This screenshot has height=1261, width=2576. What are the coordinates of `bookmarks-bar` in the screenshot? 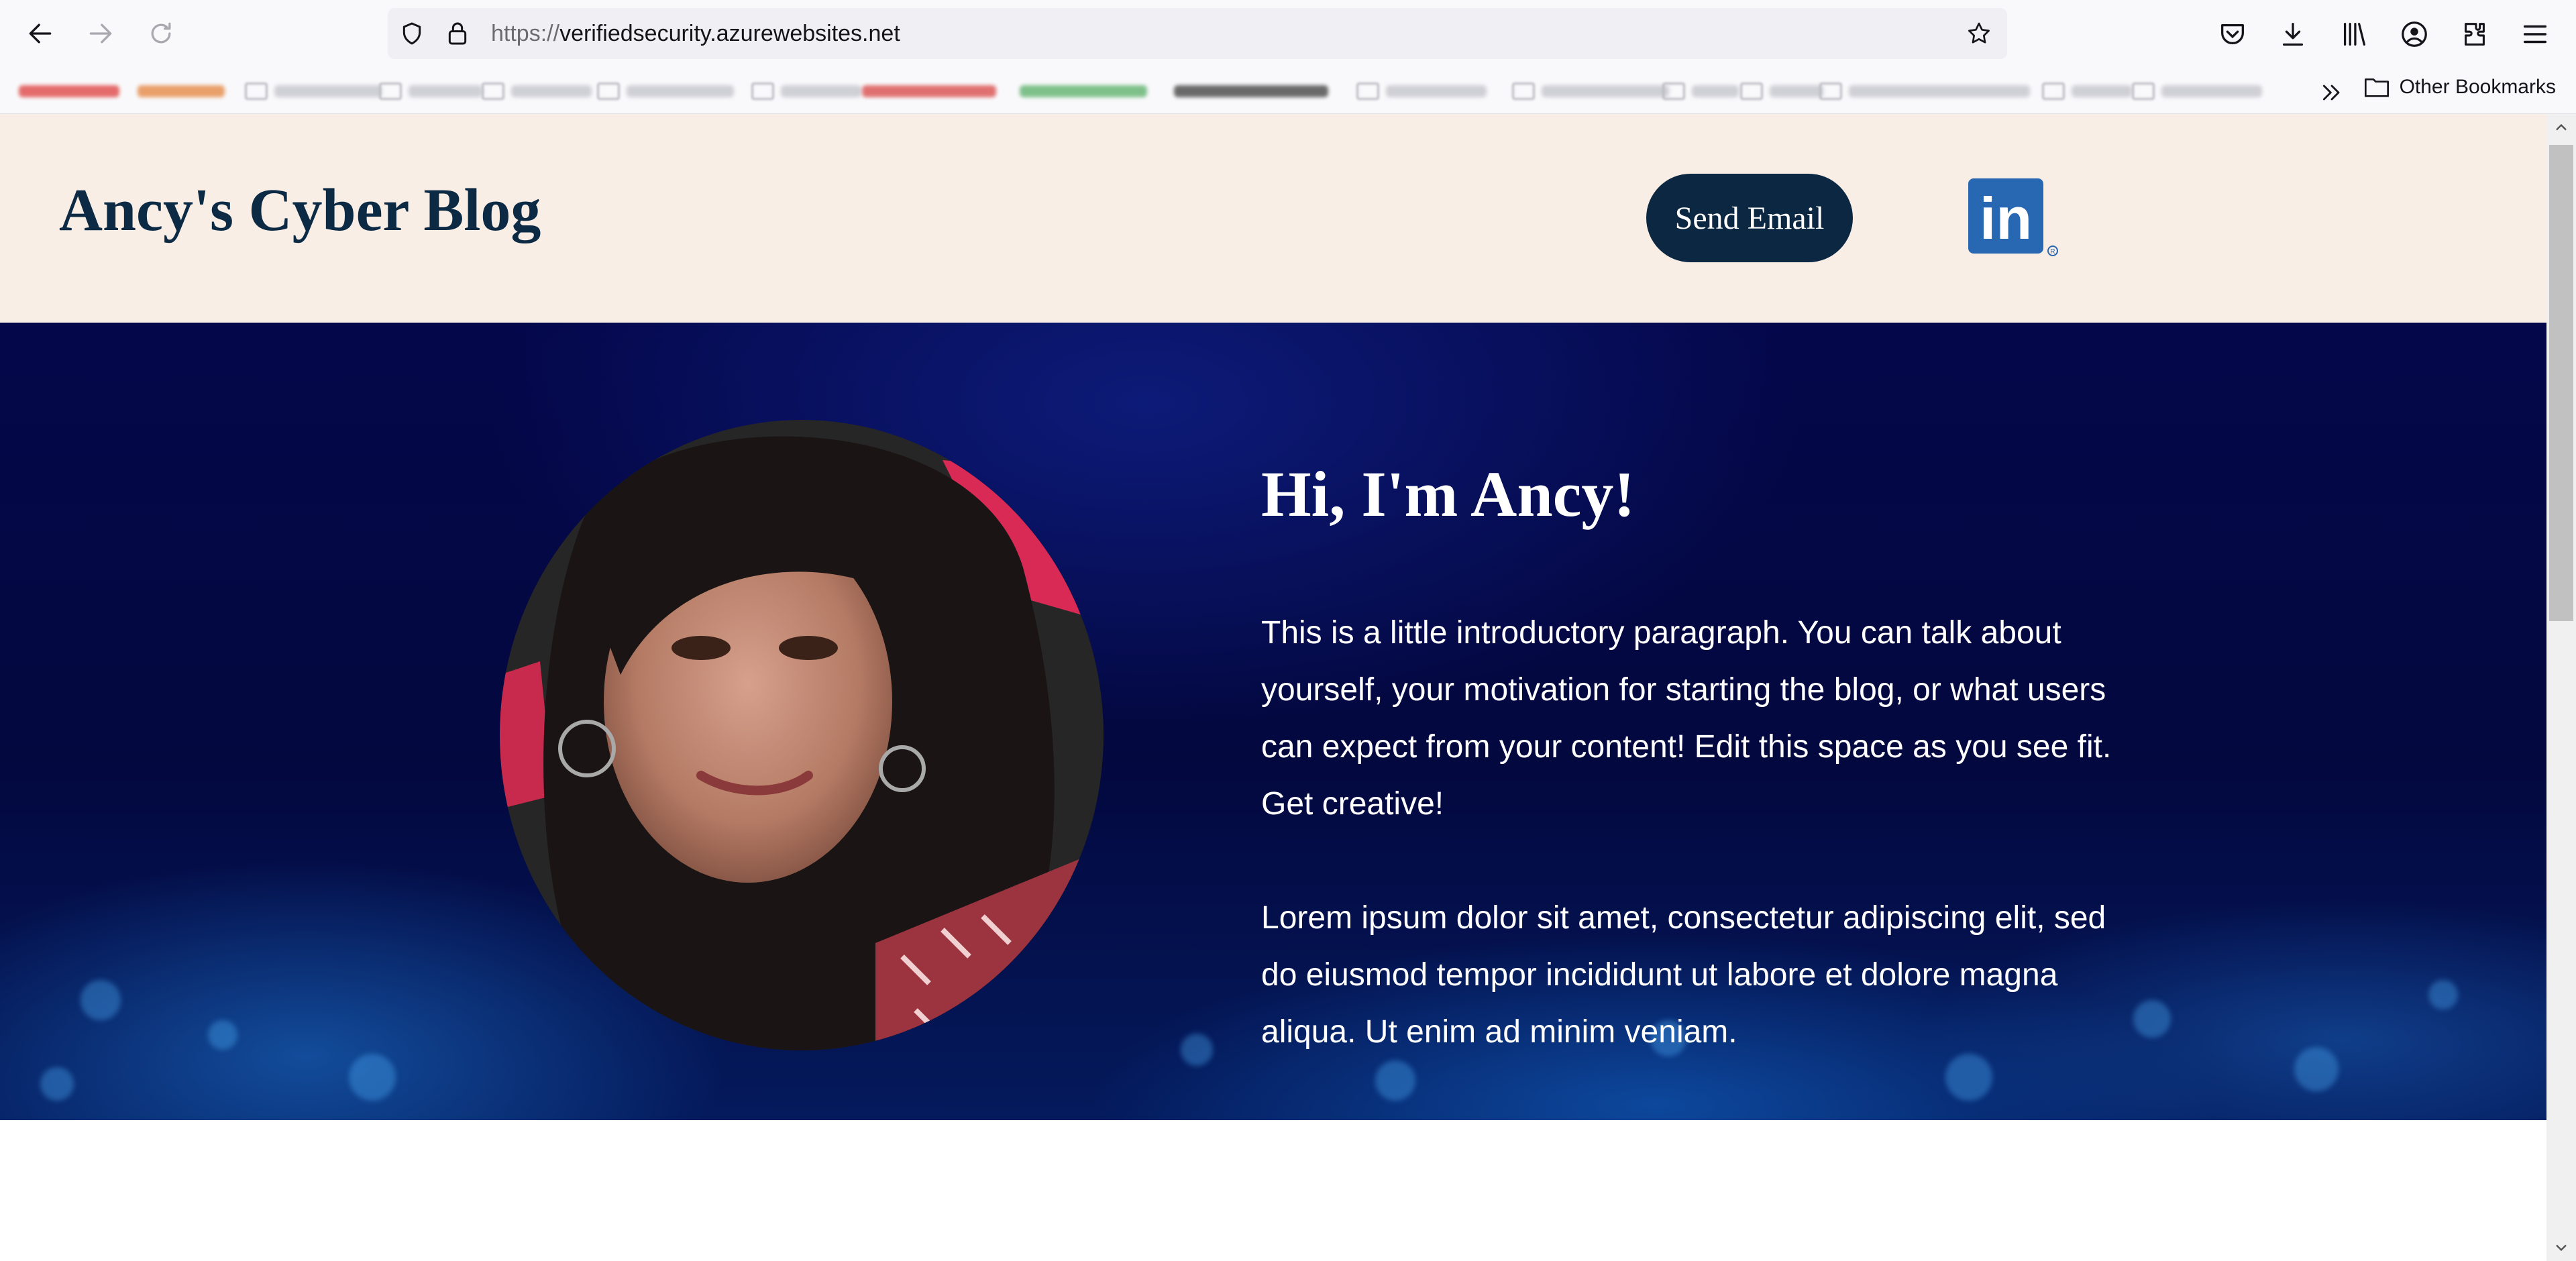 It's located at (1288, 90).